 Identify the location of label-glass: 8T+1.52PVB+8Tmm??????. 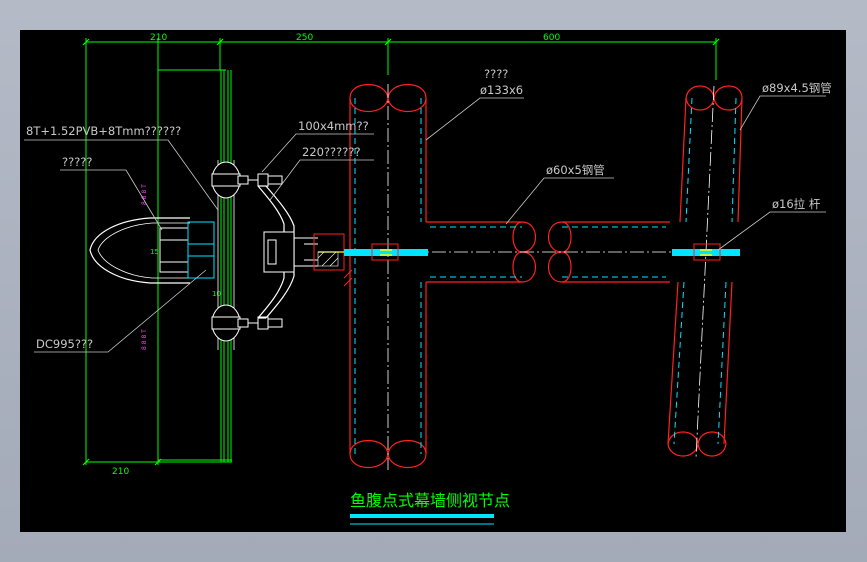
(103, 131).